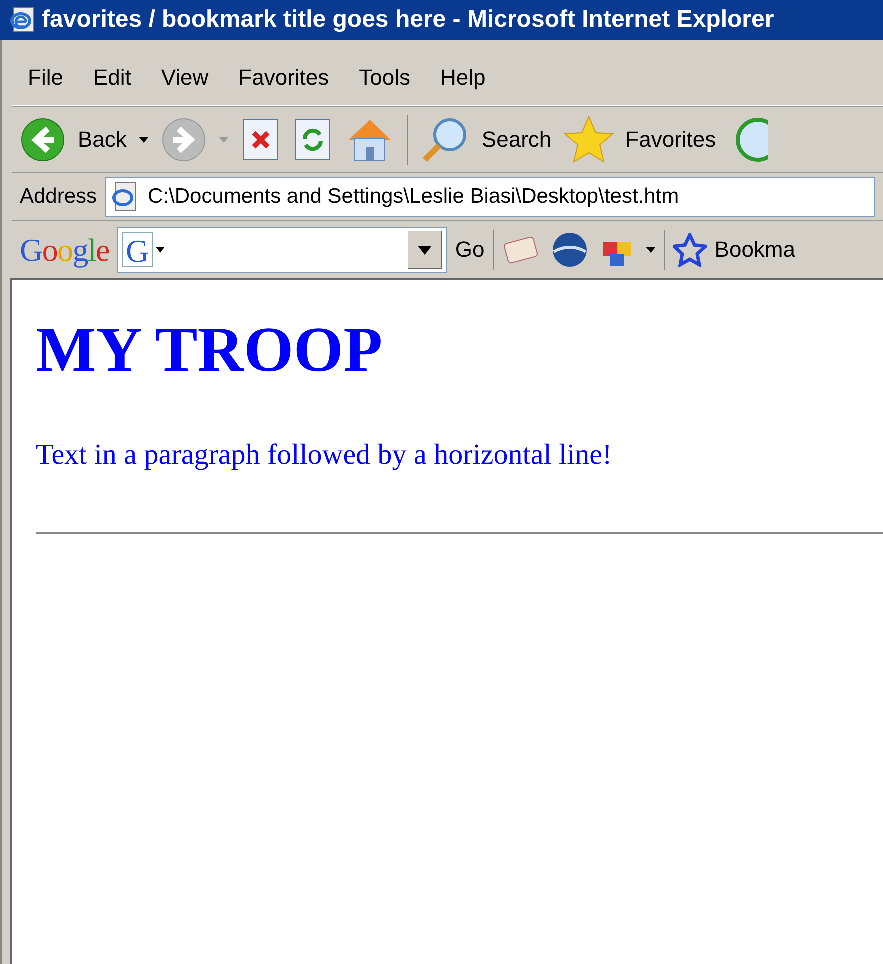 This screenshot has width=883, height=964. Describe the element at coordinates (385, 77) in the screenshot. I see `menu-item: Tools` at that location.